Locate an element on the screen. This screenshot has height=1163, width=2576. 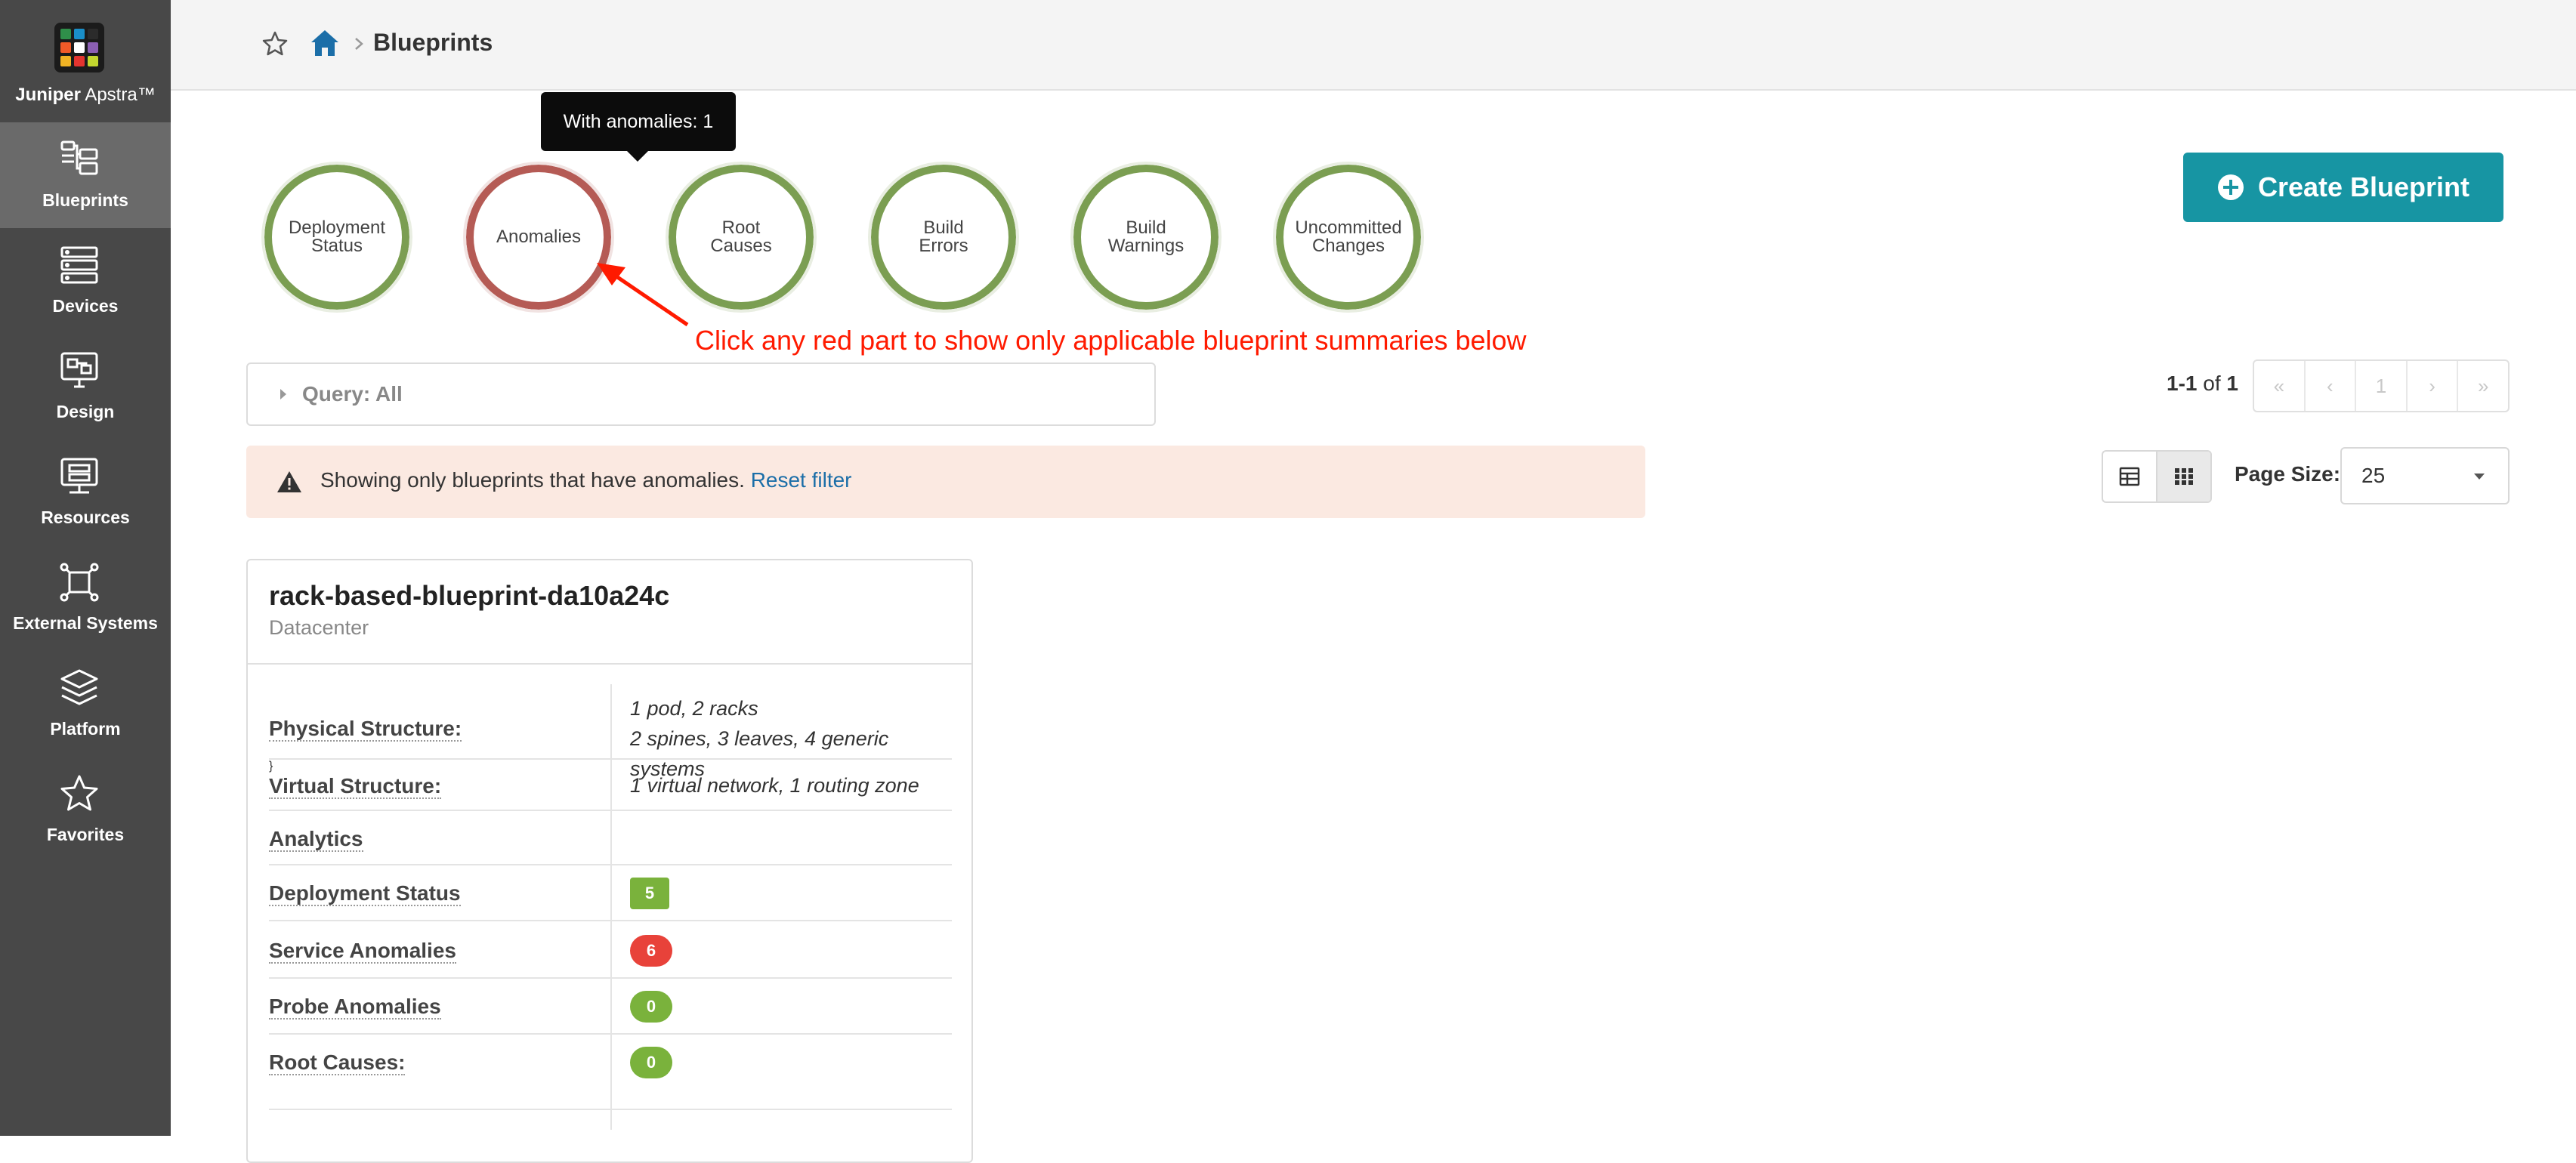
service-anomalies-badge: 6 is located at coordinates (651, 951).